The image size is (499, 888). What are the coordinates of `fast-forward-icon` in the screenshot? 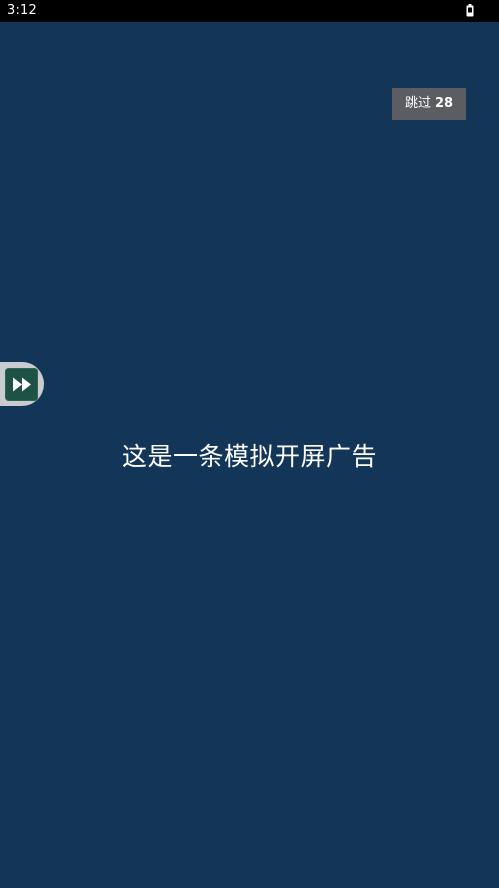 It's located at (22, 384).